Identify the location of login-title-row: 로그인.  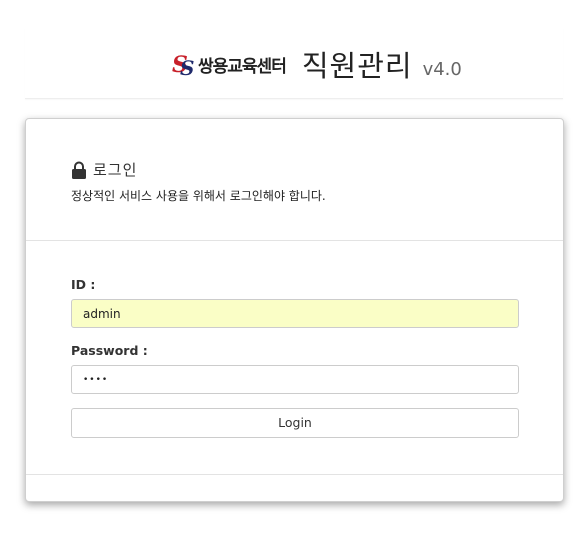
(104, 169).